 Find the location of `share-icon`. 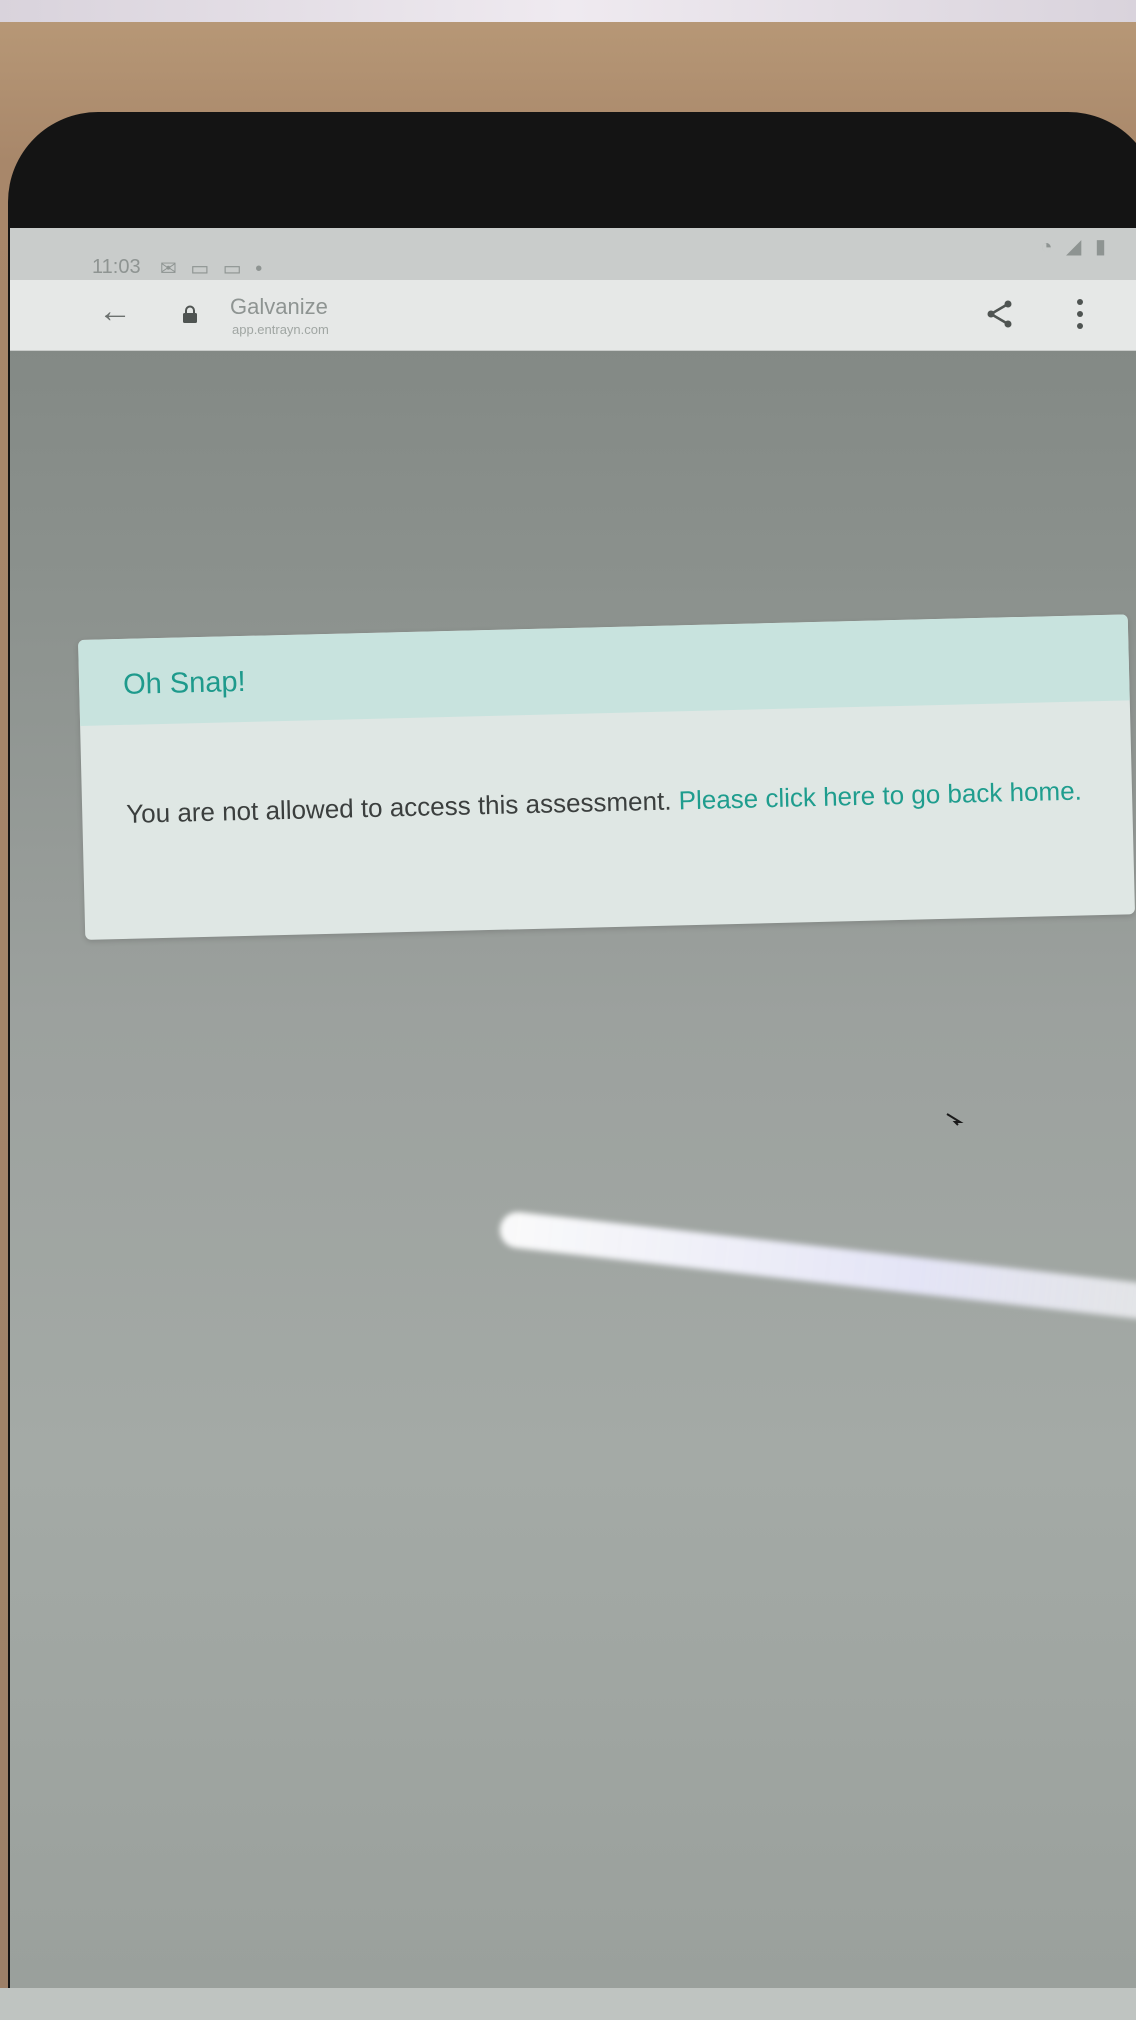

share-icon is located at coordinates (1000, 314).